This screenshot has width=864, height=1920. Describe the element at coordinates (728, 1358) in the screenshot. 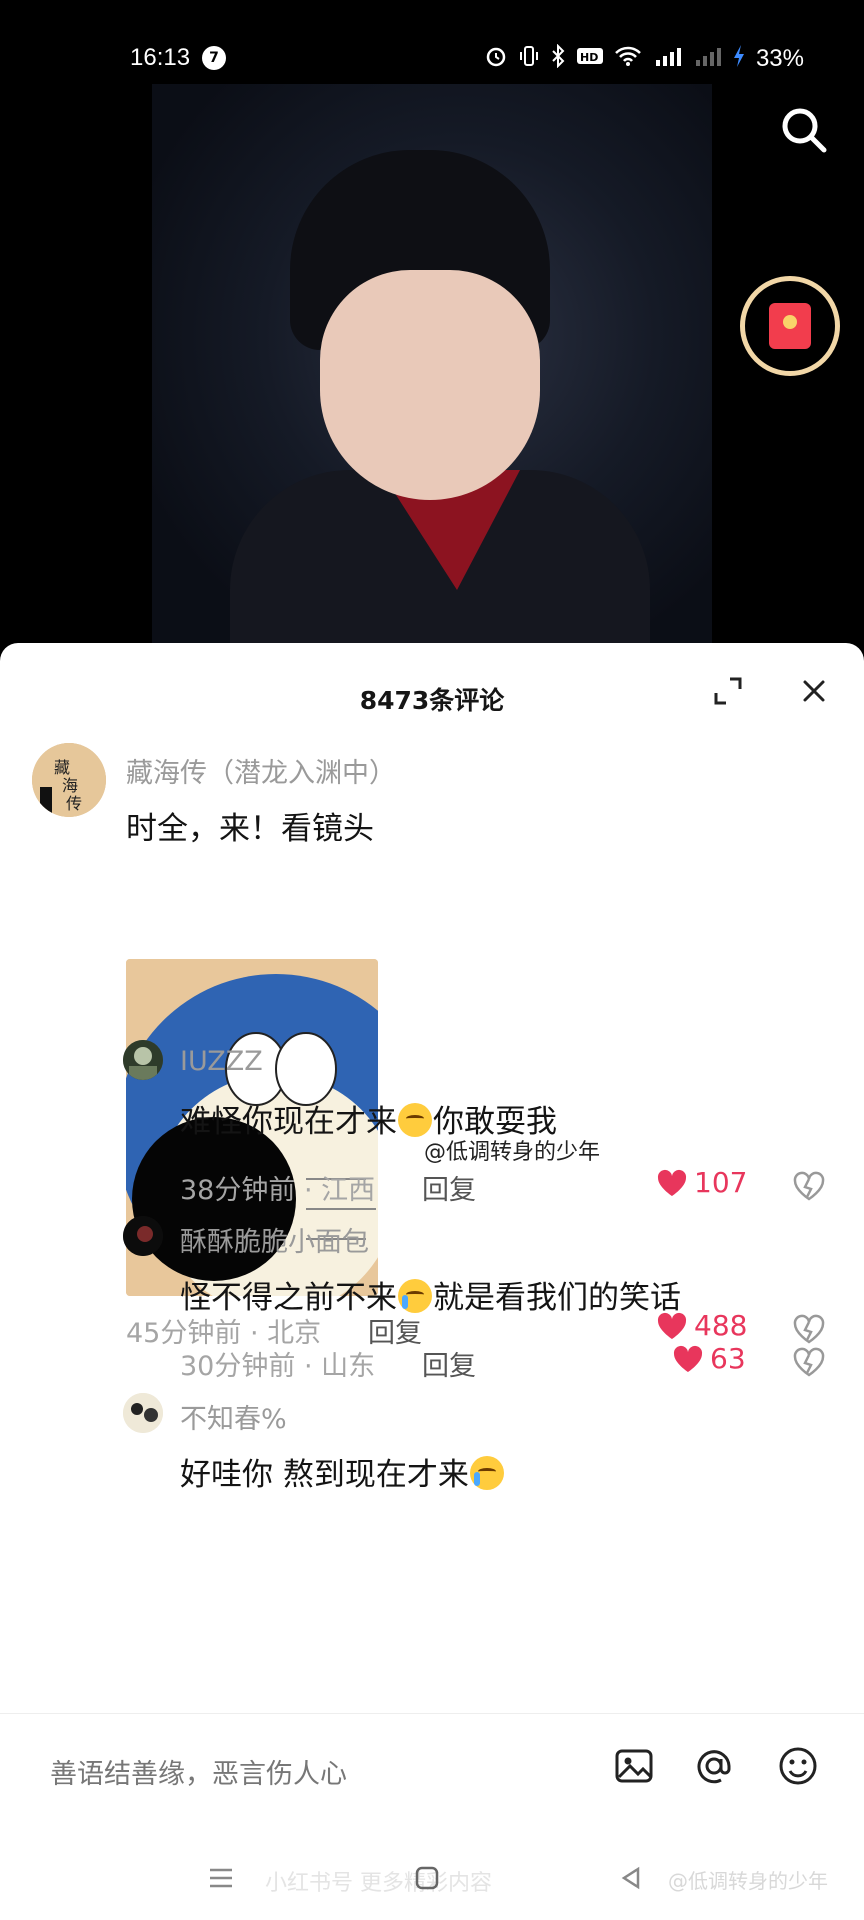

I see `like-count: 63` at that location.